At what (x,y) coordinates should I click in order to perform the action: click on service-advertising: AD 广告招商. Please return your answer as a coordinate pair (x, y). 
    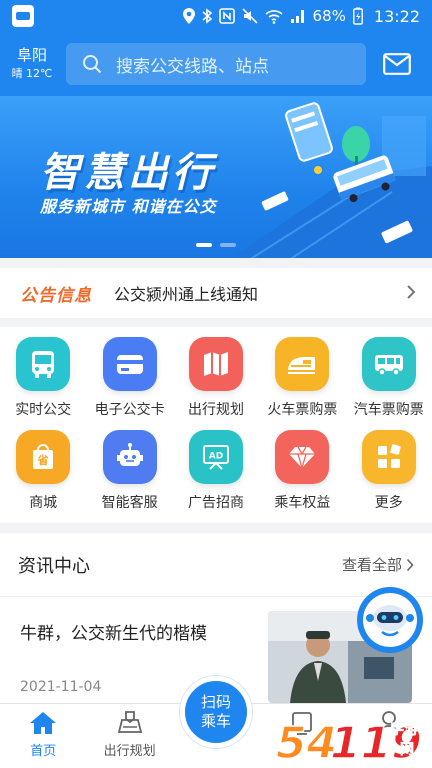
    Looking at the image, I should click on (216, 476).